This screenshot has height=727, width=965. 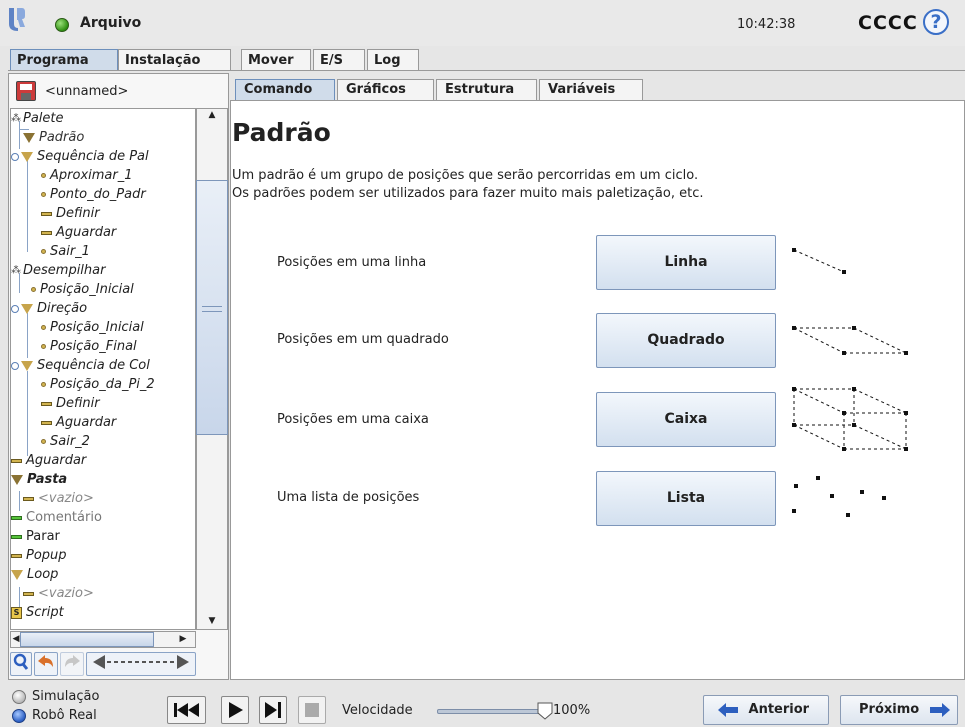 What do you see at coordinates (45, 661) in the screenshot?
I see `undo-icon` at bounding box center [45, 661].